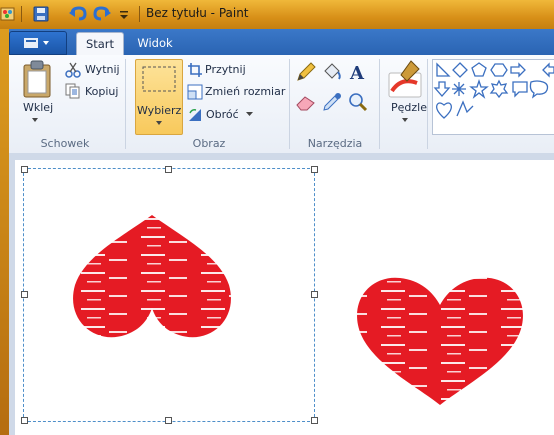 The image size is (554, 435). Describe the element at coordinates (35, 120) in the screenshot. I see `paste-dropdown-icon` at that location.